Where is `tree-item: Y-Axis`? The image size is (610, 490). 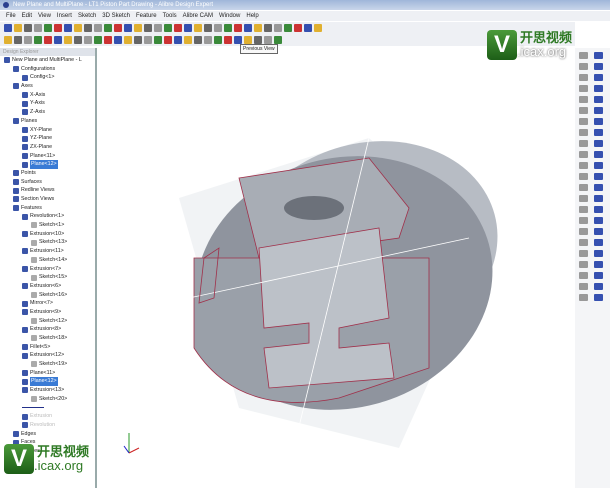
tree-item: Y-Axis is located at coordinates (47, 103).